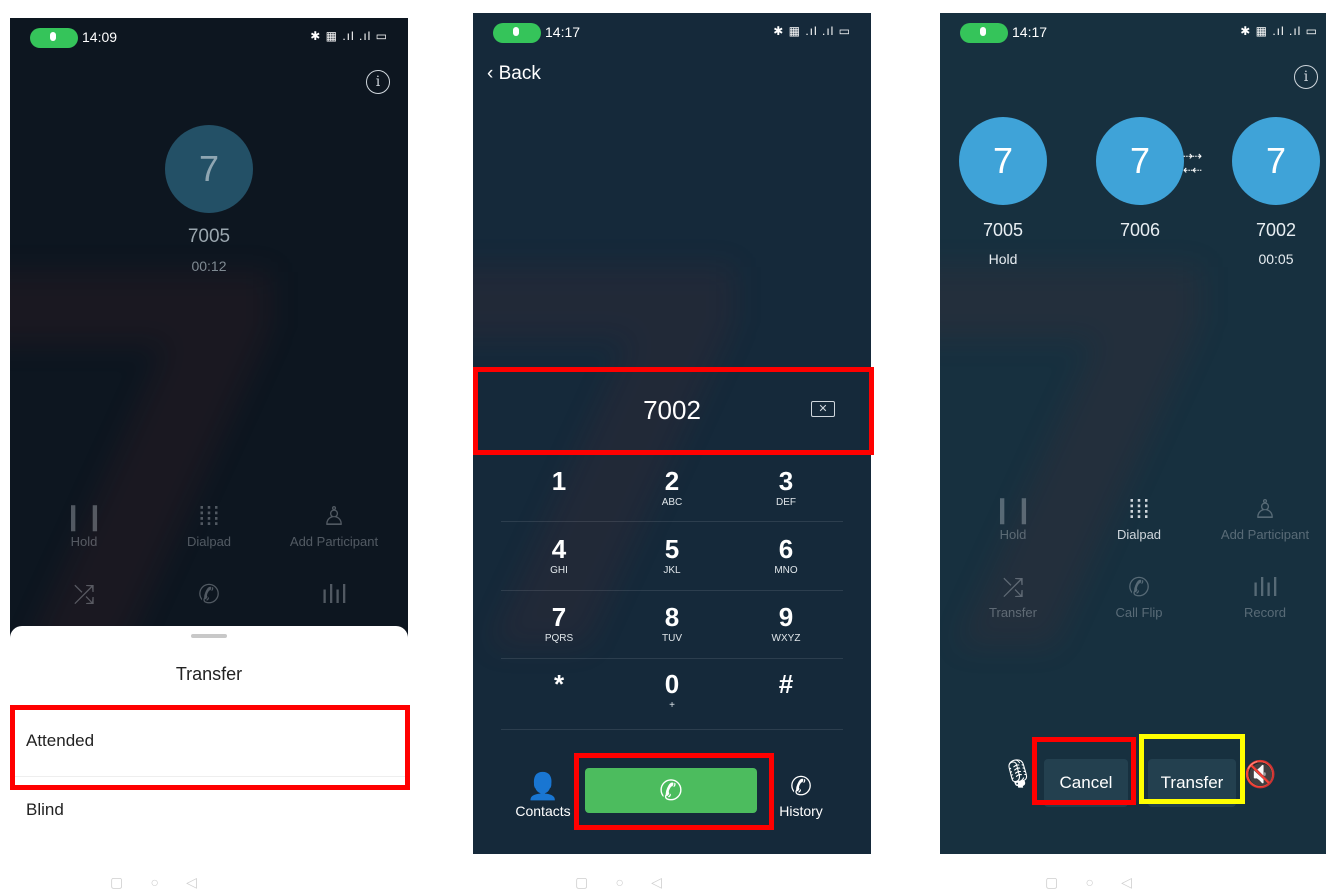 The image size is (1326, 894). What do you see at coordinates (209, 636) in the screenshot?
I see `sheet-handle` at bounding box center [209, 636].